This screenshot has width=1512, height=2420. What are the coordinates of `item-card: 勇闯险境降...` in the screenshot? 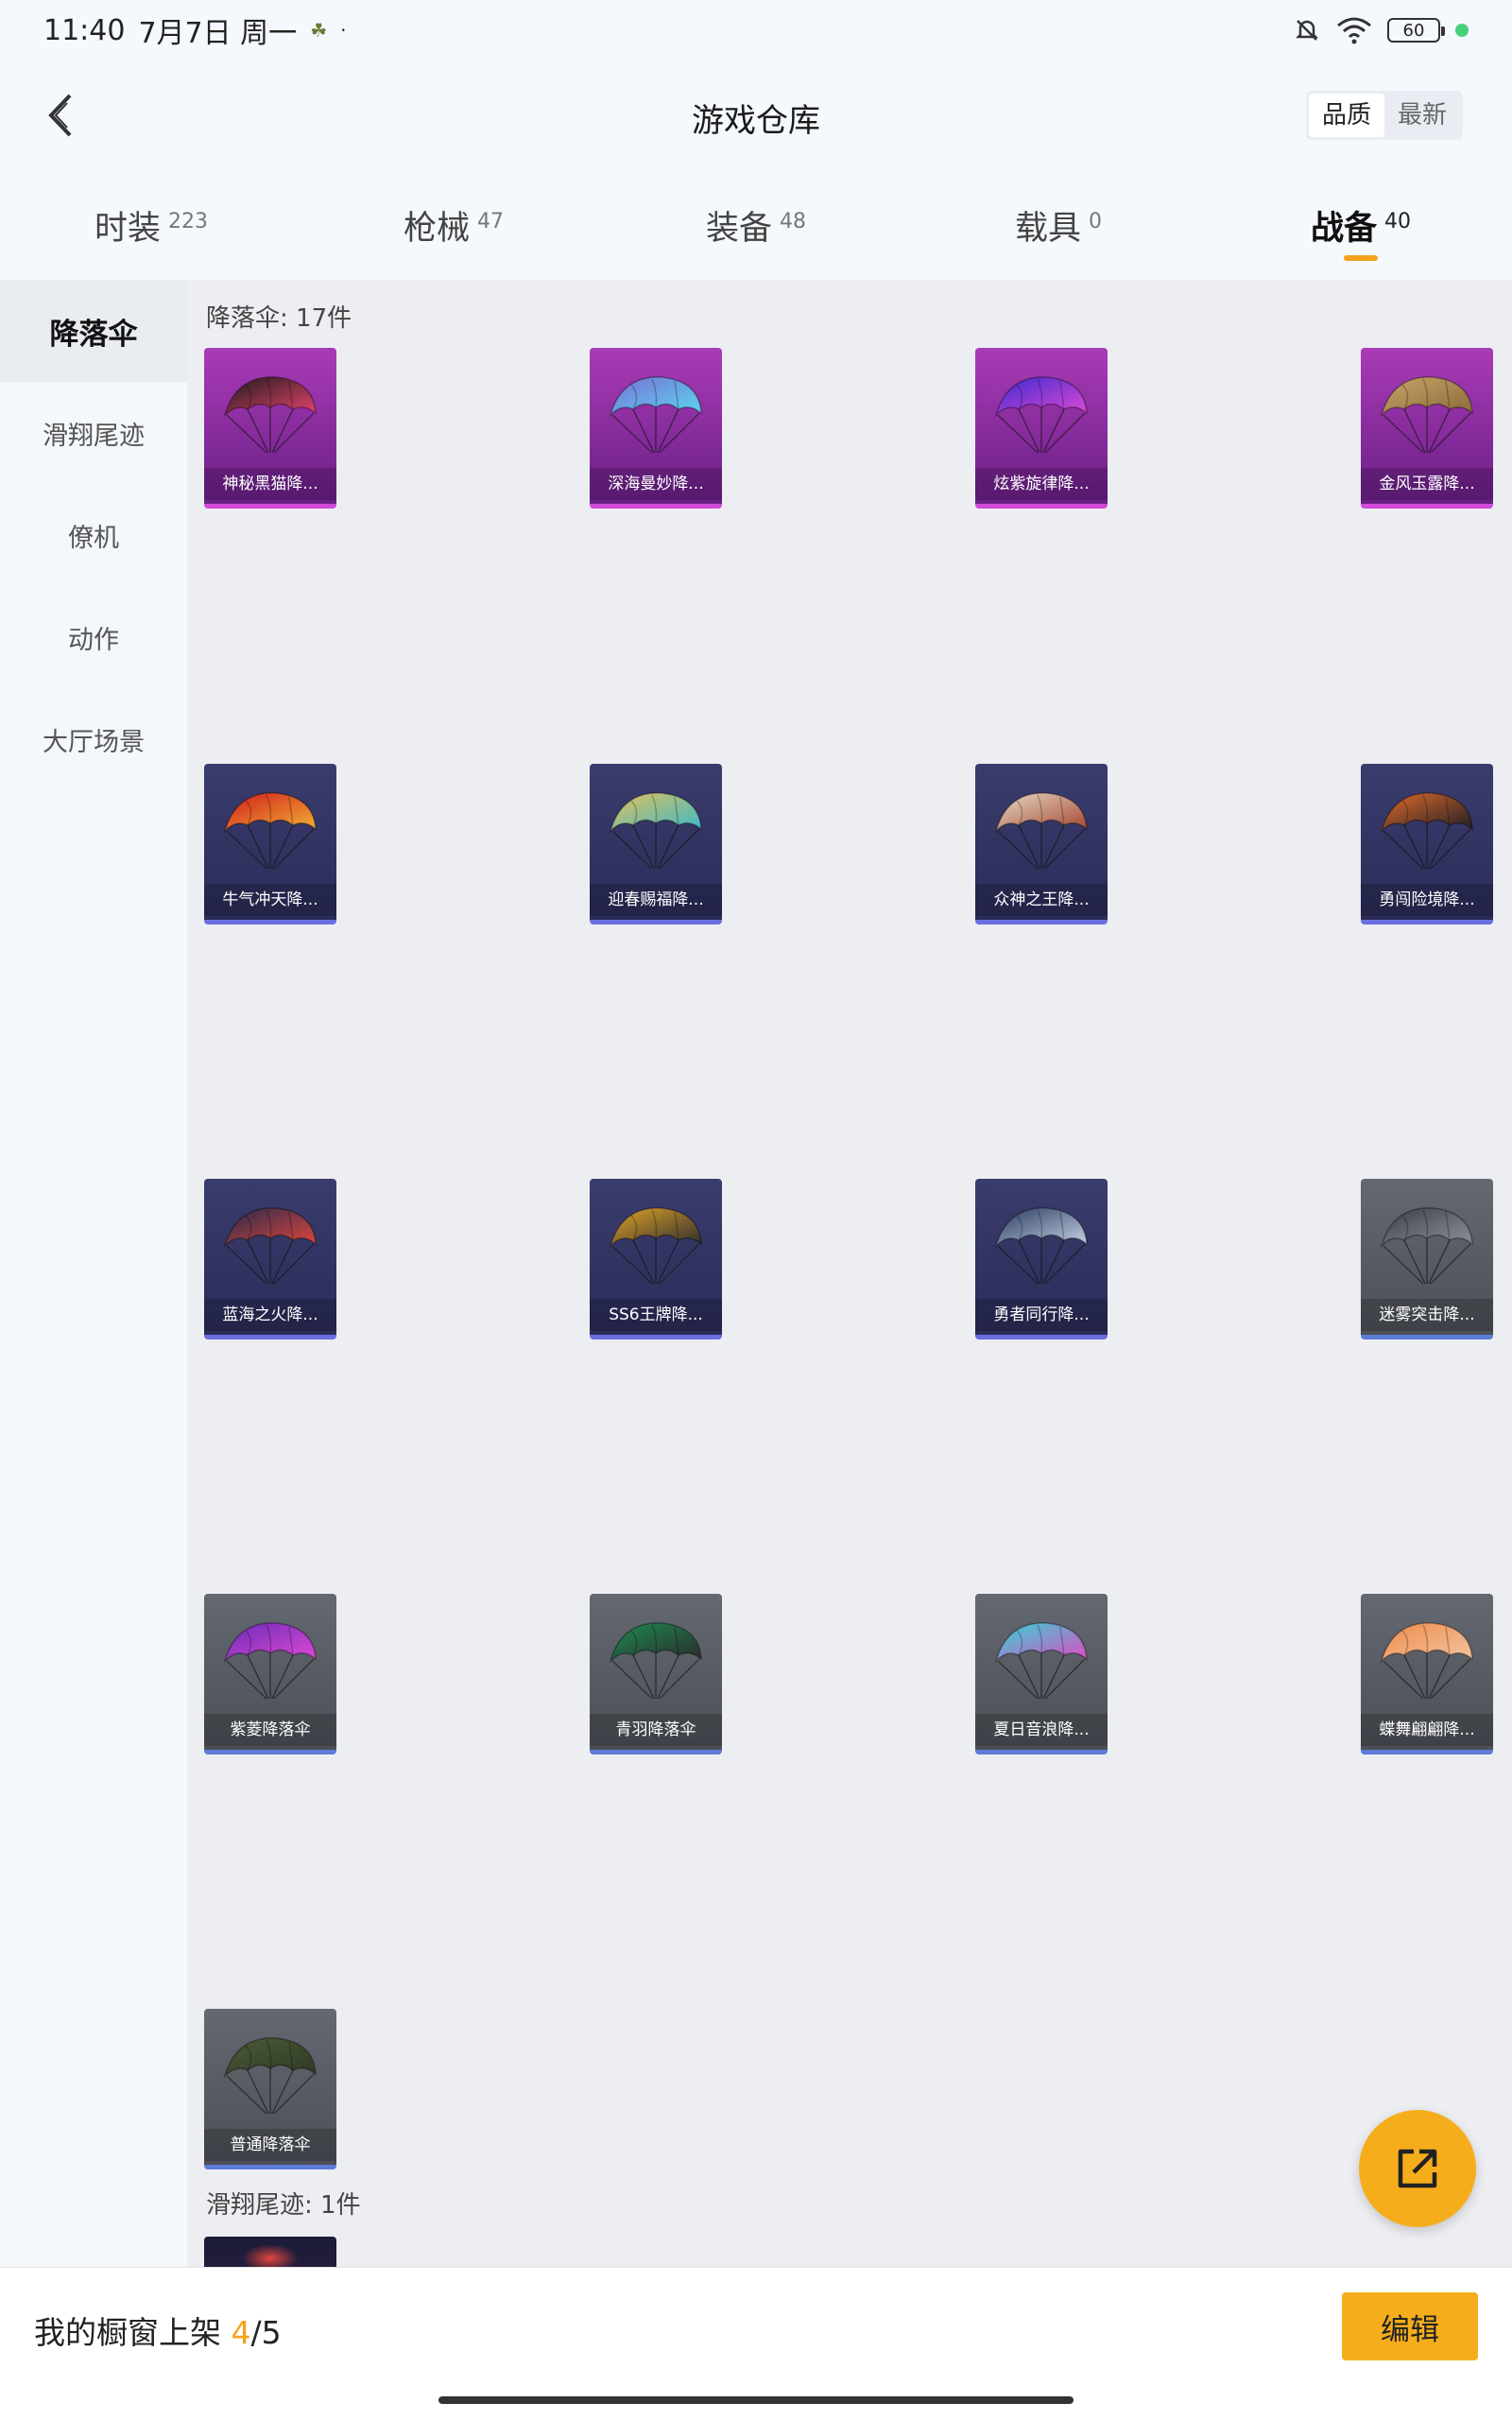 It's located at (1427, 845).